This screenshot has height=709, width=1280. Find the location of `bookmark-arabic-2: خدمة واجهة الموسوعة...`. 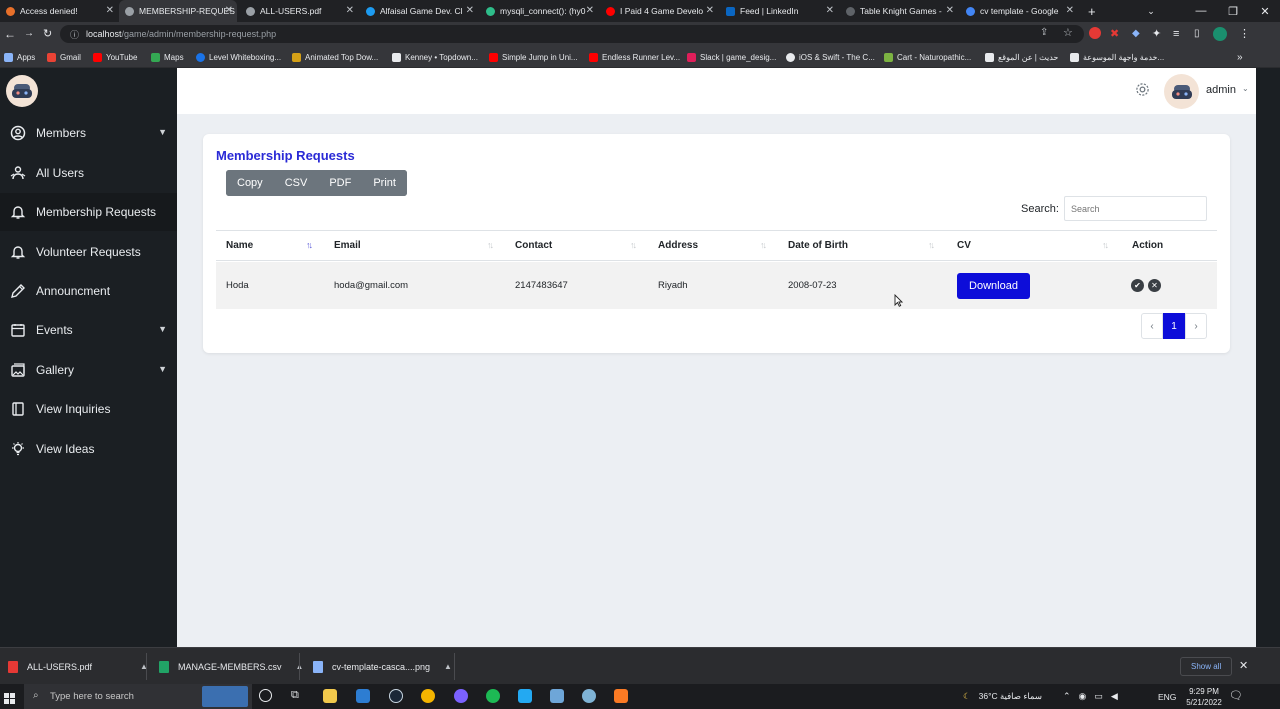

bookmark-arabic-2: خدمة واجهة الموسوعة... is located at coordinates (1117, 57).